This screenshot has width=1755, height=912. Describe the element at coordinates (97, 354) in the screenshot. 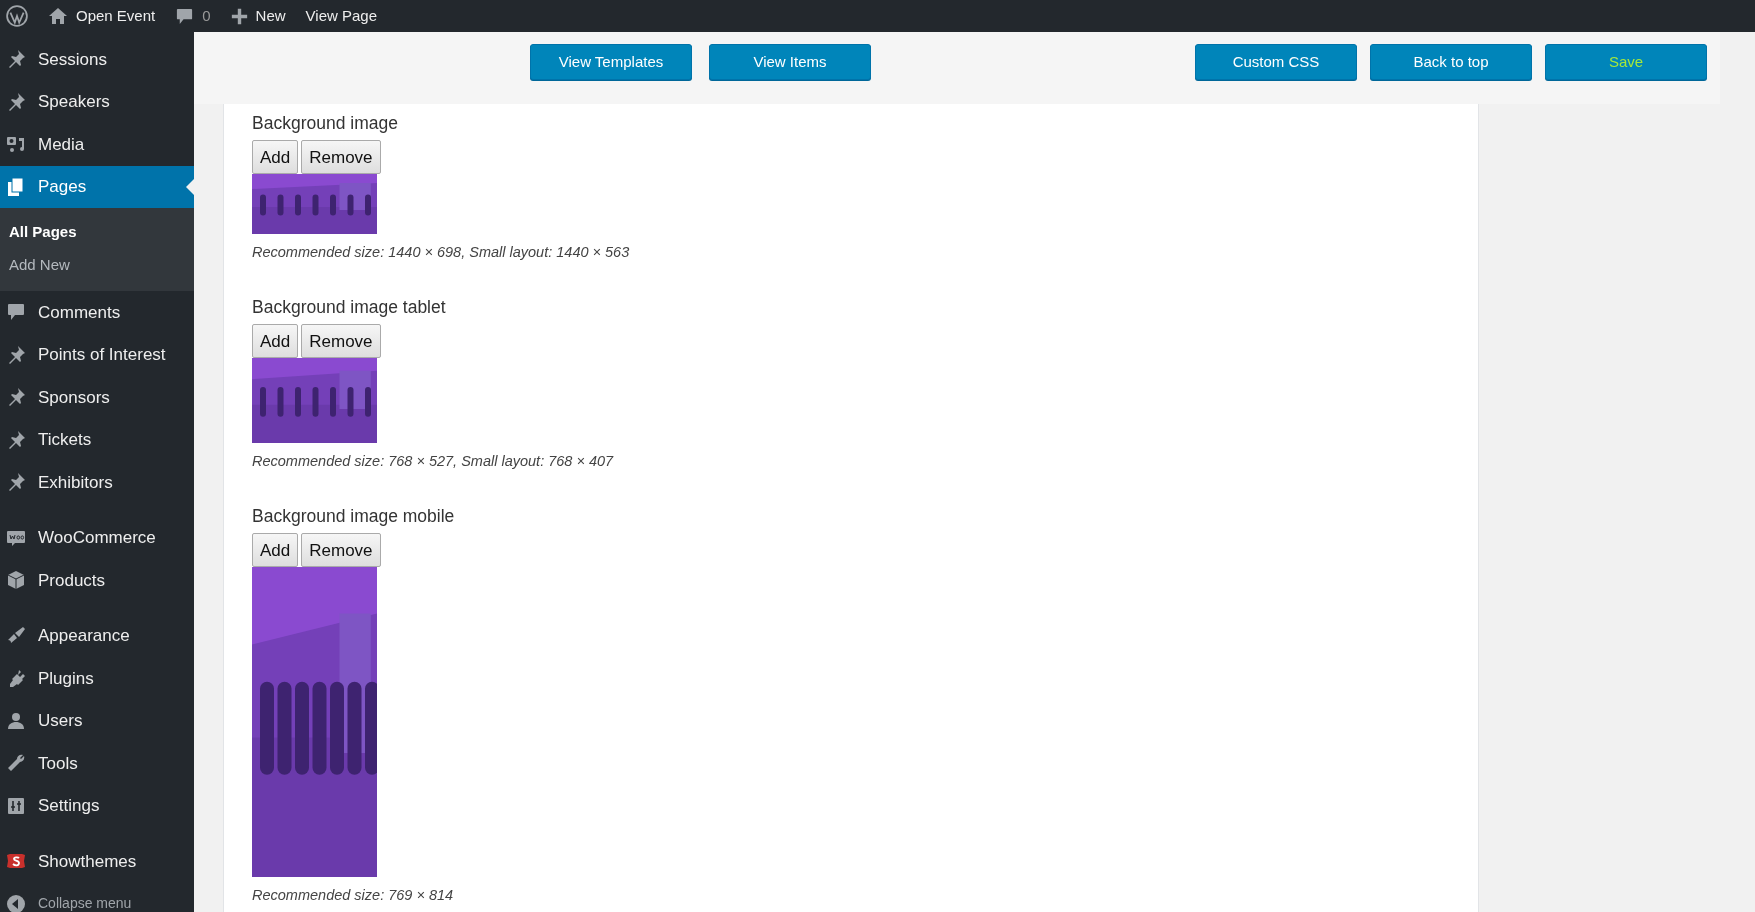

I see `sidebar-item: Points of Interest` at that location.